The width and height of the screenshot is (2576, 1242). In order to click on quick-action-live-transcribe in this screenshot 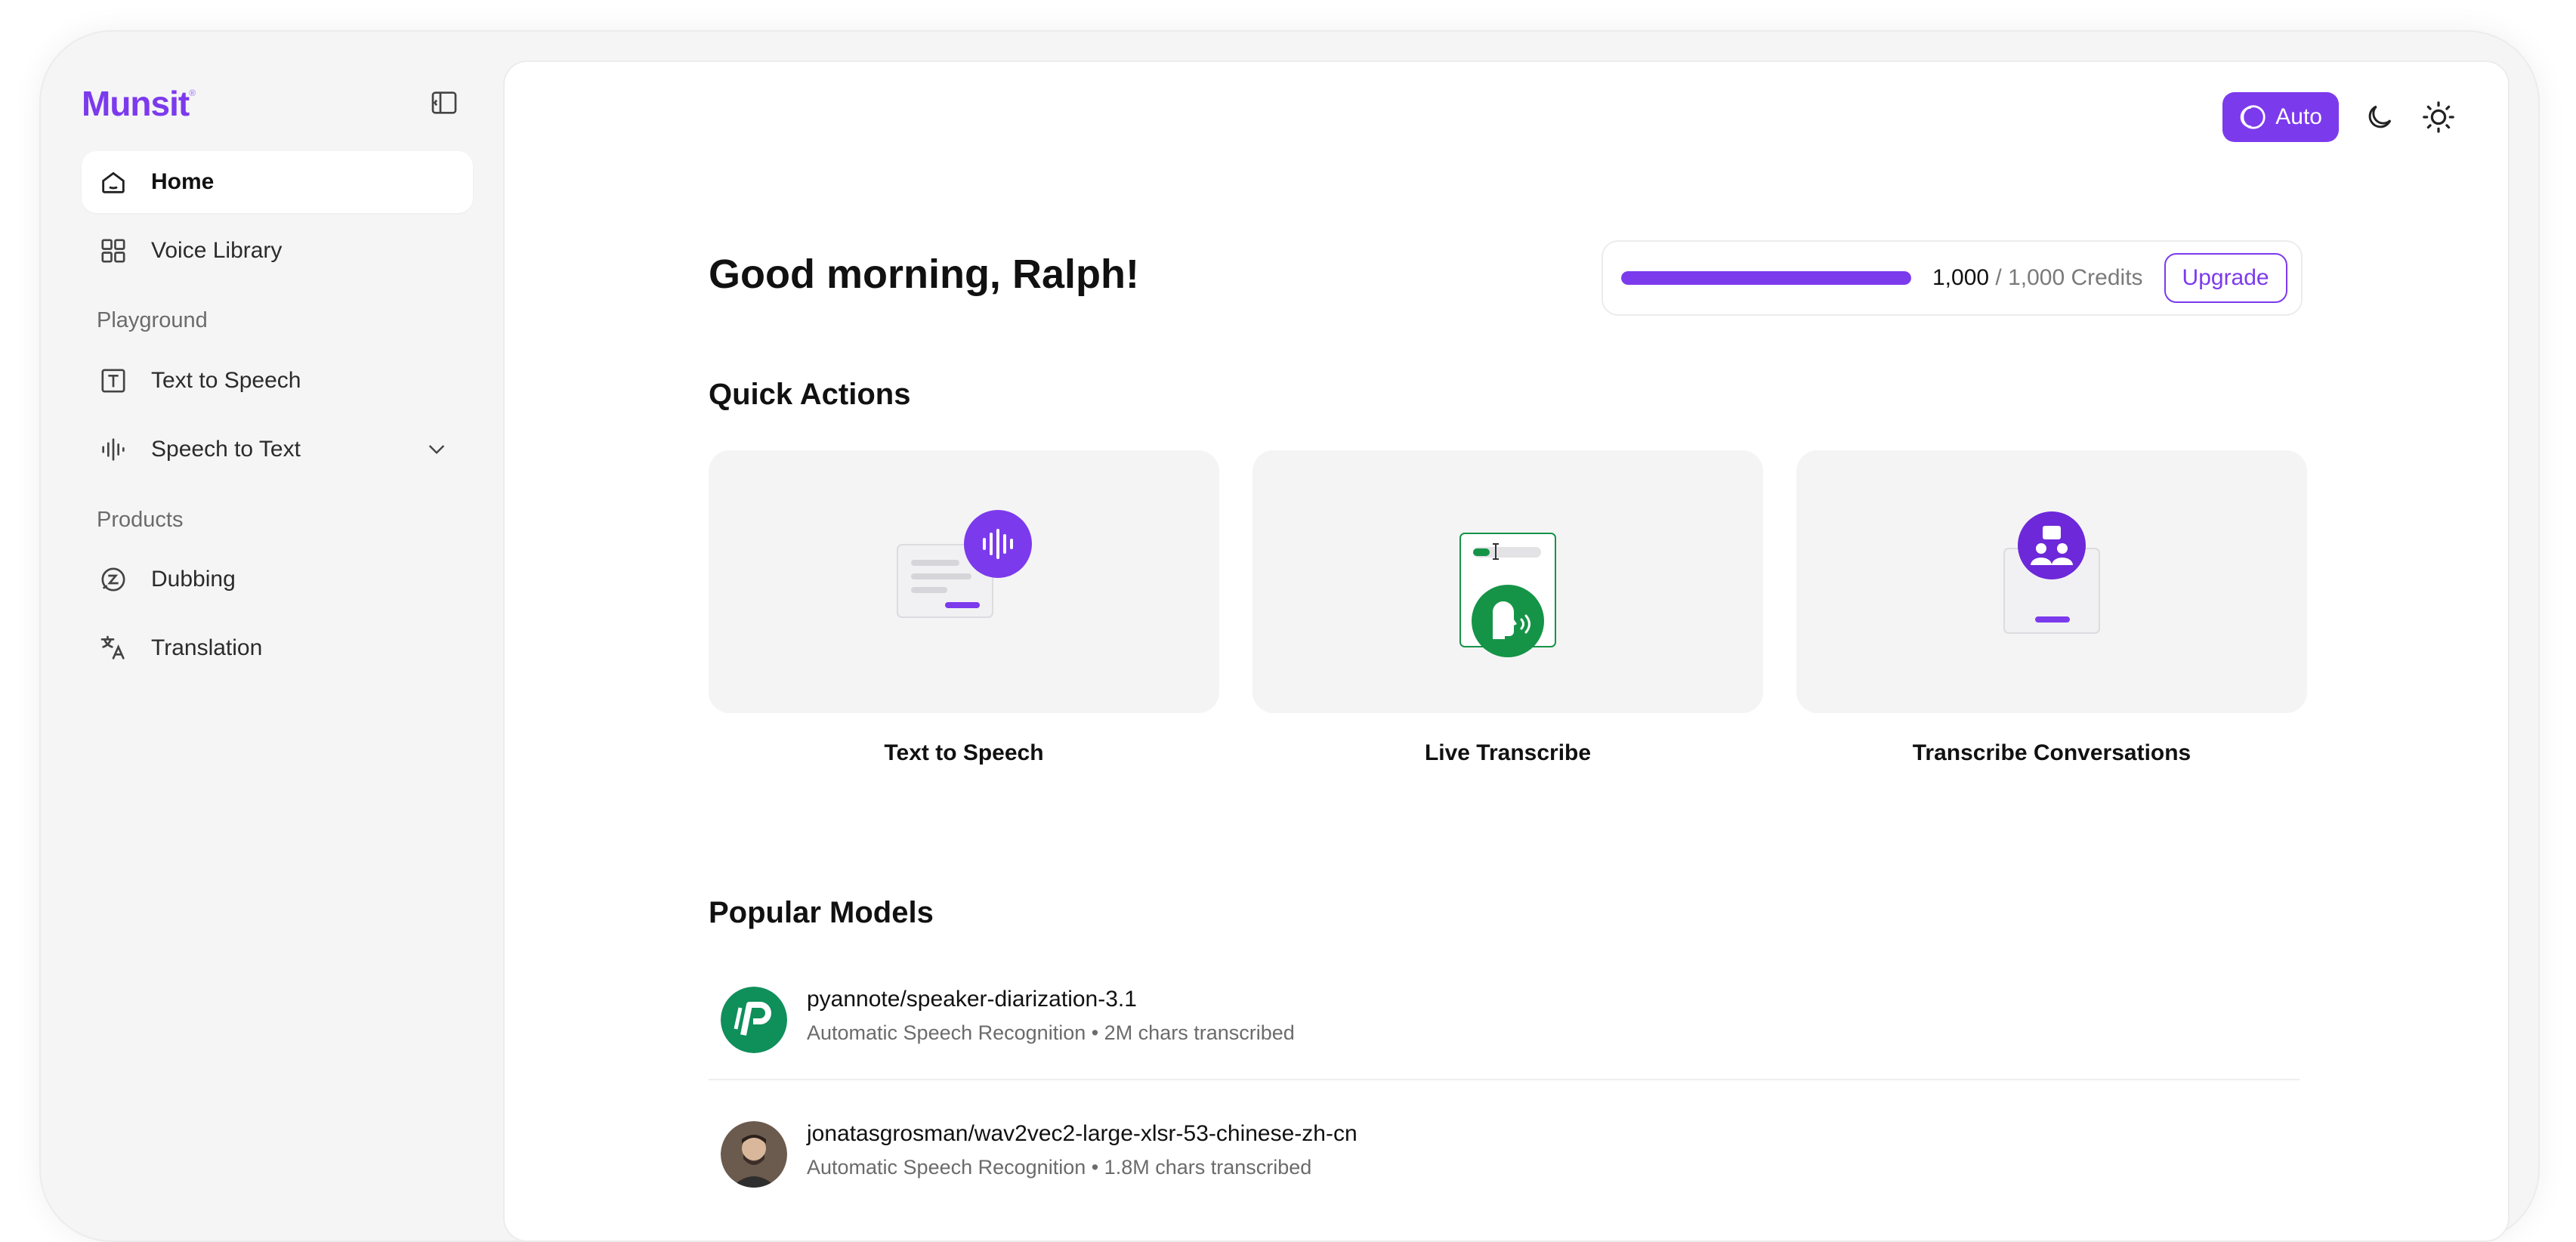, I will do `click(1507, 581)`.